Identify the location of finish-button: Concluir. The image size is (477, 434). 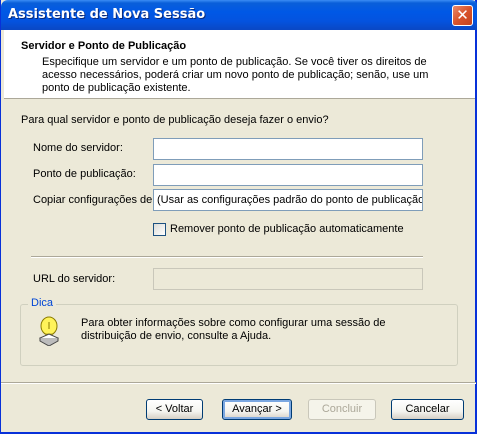
(342, 409).